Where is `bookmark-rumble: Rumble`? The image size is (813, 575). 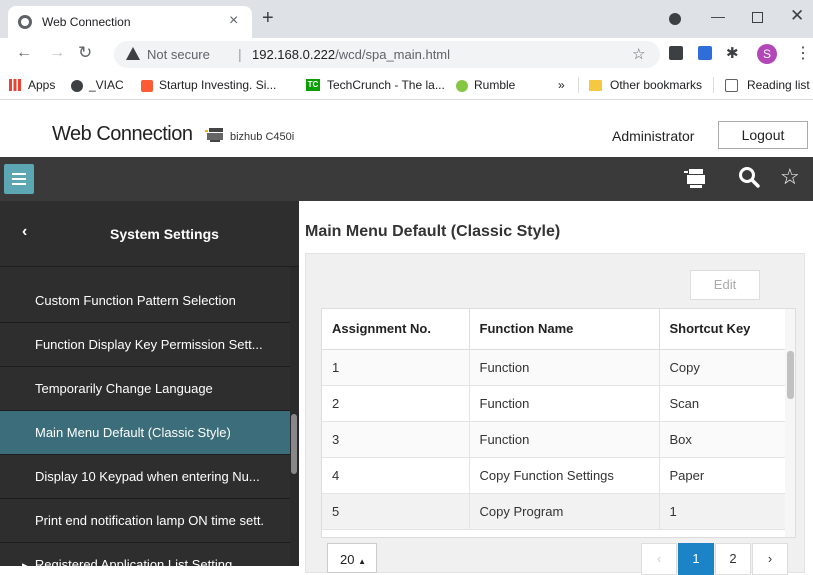 bookmark-rumble: Rumble is located at coordinates (494, 85).